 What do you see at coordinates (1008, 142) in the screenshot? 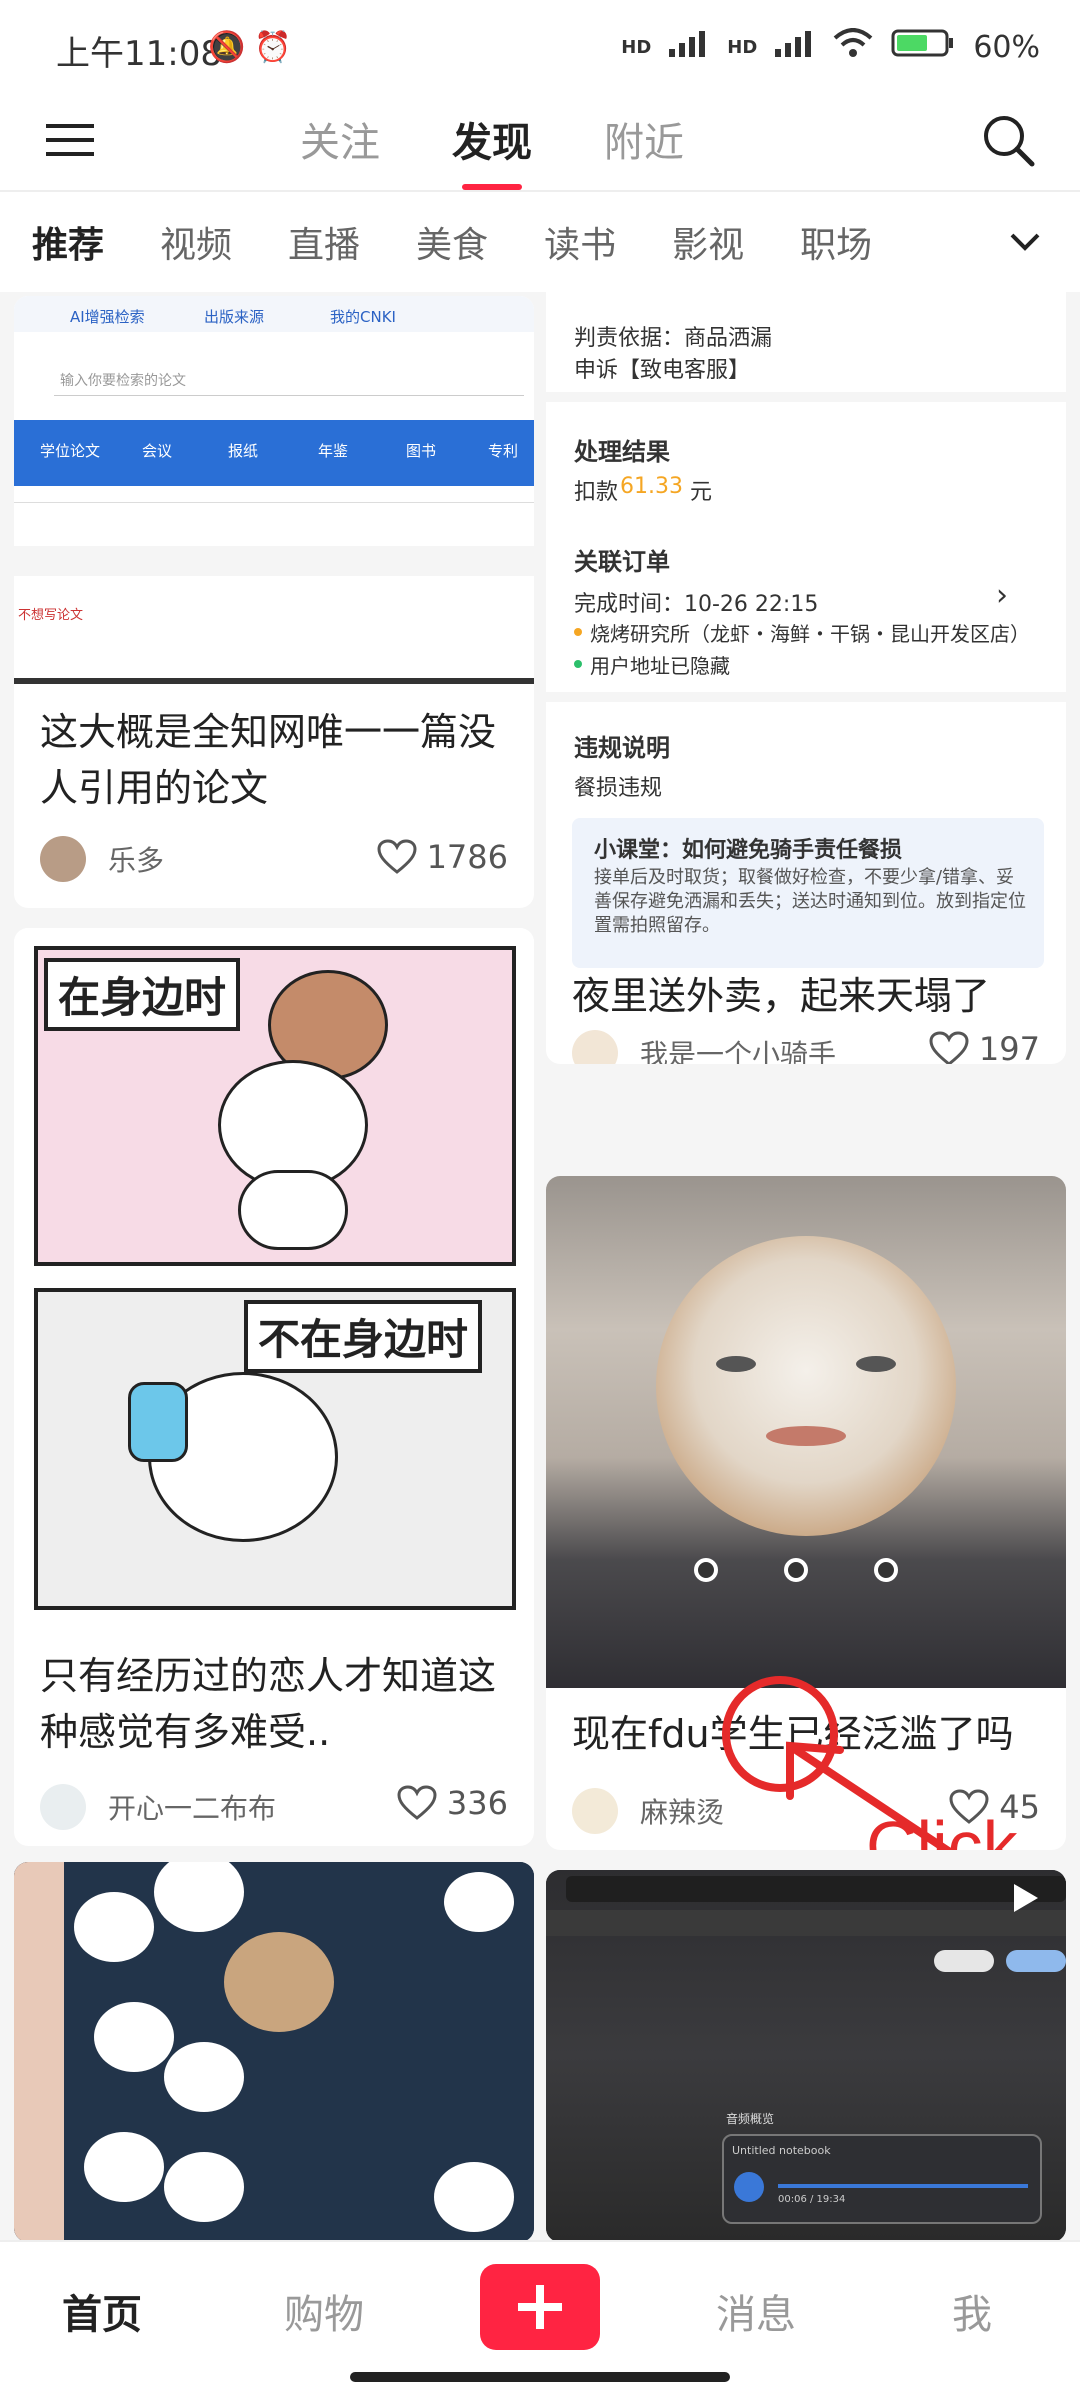
I see `search-icon` at bounding box center [1008, 142].